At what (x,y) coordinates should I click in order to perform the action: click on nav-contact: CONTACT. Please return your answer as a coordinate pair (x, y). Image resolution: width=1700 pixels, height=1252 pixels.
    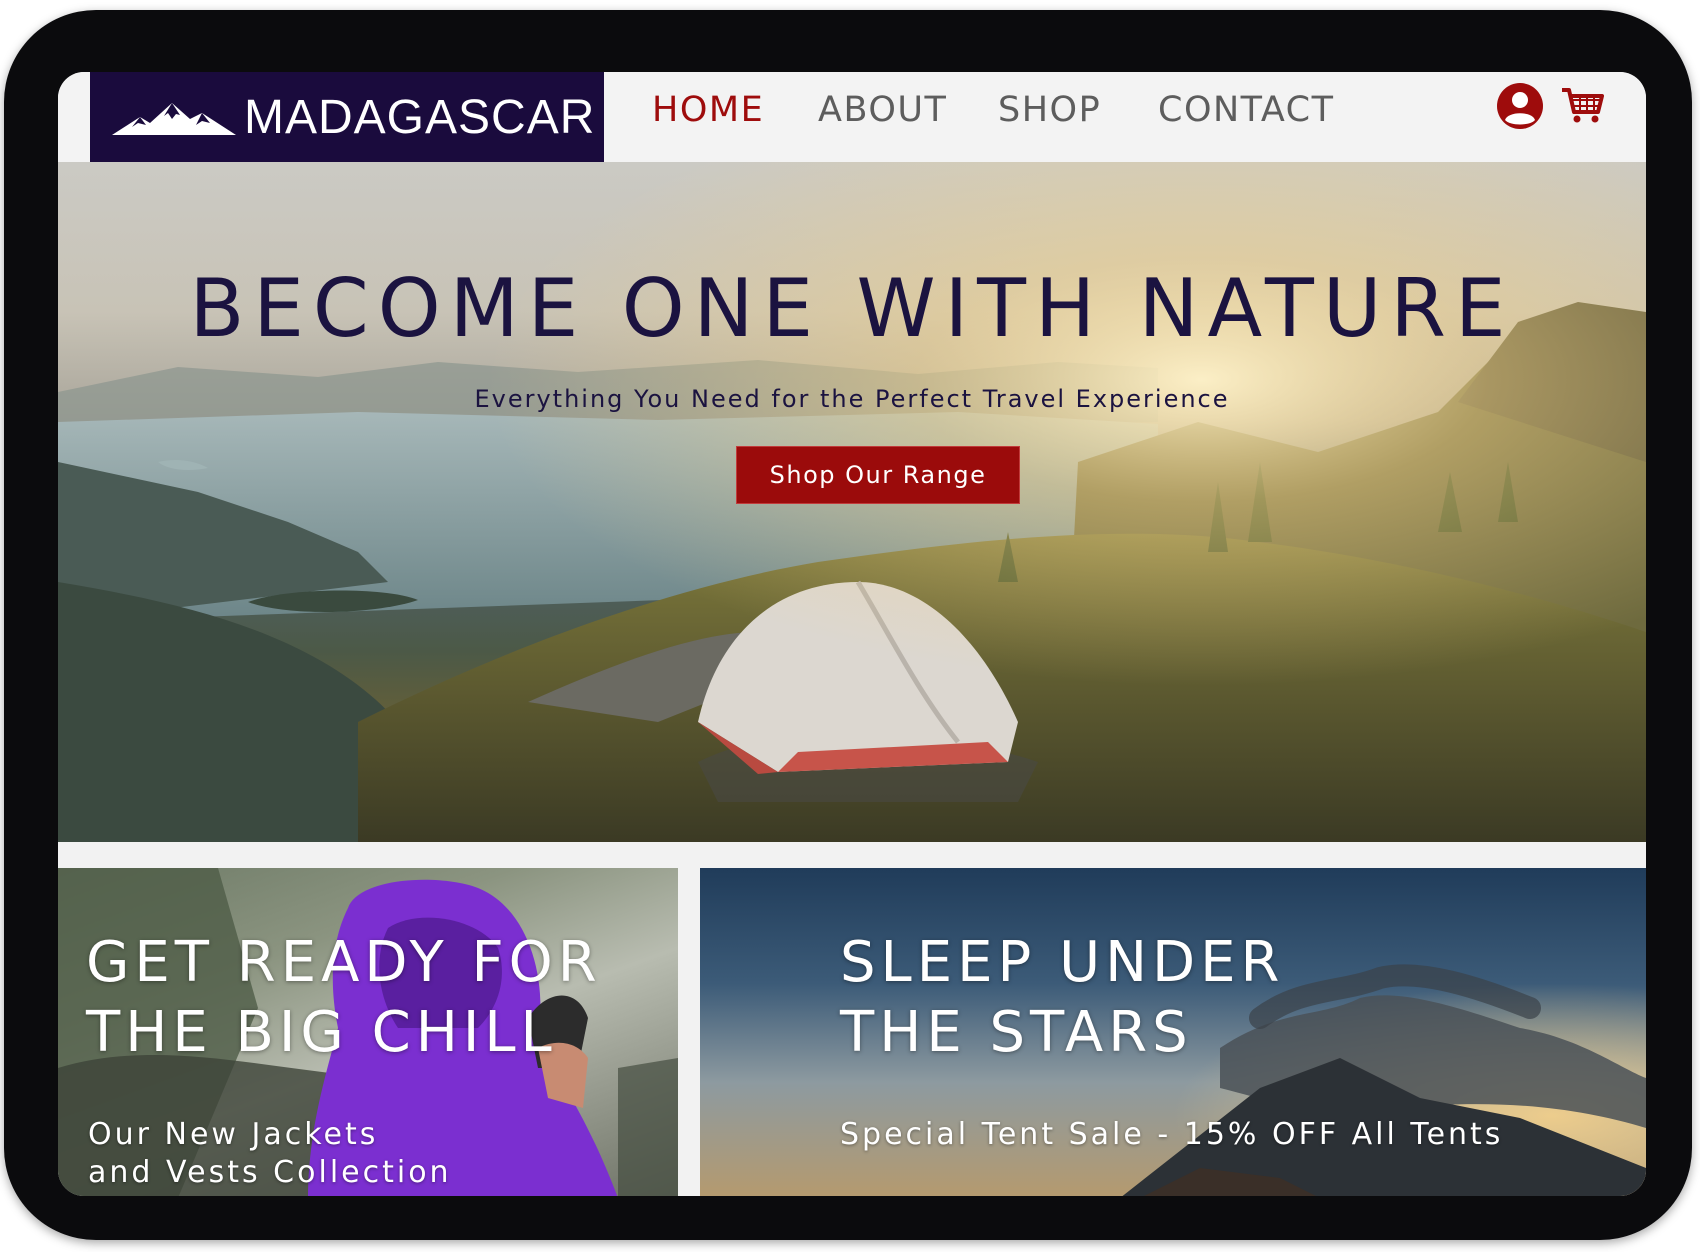
    Looking at the image, I should click on (1246, 110).